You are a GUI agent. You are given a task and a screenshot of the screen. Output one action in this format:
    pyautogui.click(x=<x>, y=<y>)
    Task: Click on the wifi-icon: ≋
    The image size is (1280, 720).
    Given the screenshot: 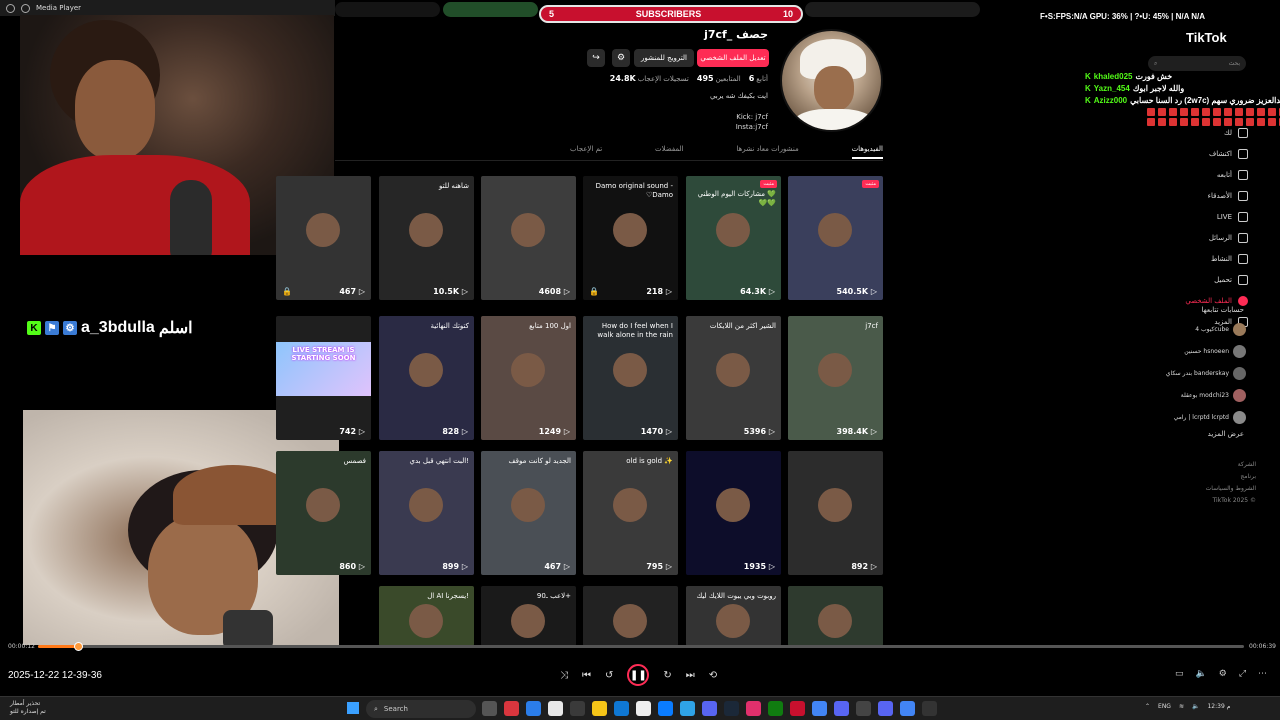 What is the action you would take?
    pyautogui.click(x=1181, y=706)
    